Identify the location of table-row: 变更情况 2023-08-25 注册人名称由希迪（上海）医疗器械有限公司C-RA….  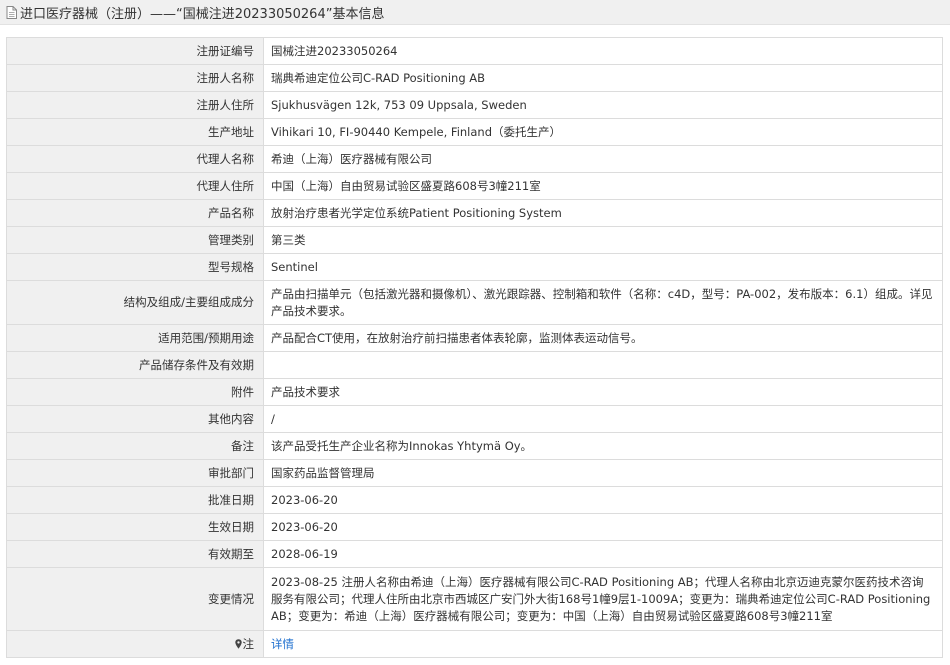
(474, 599).